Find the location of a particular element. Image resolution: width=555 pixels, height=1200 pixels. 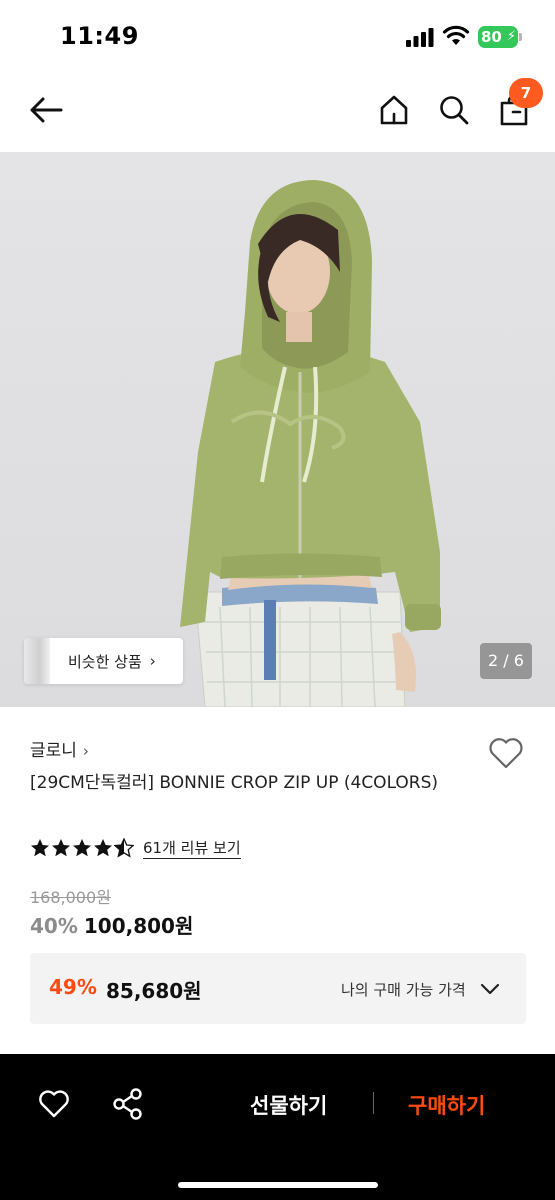

share-icon is located at coordinates (128, 1104).